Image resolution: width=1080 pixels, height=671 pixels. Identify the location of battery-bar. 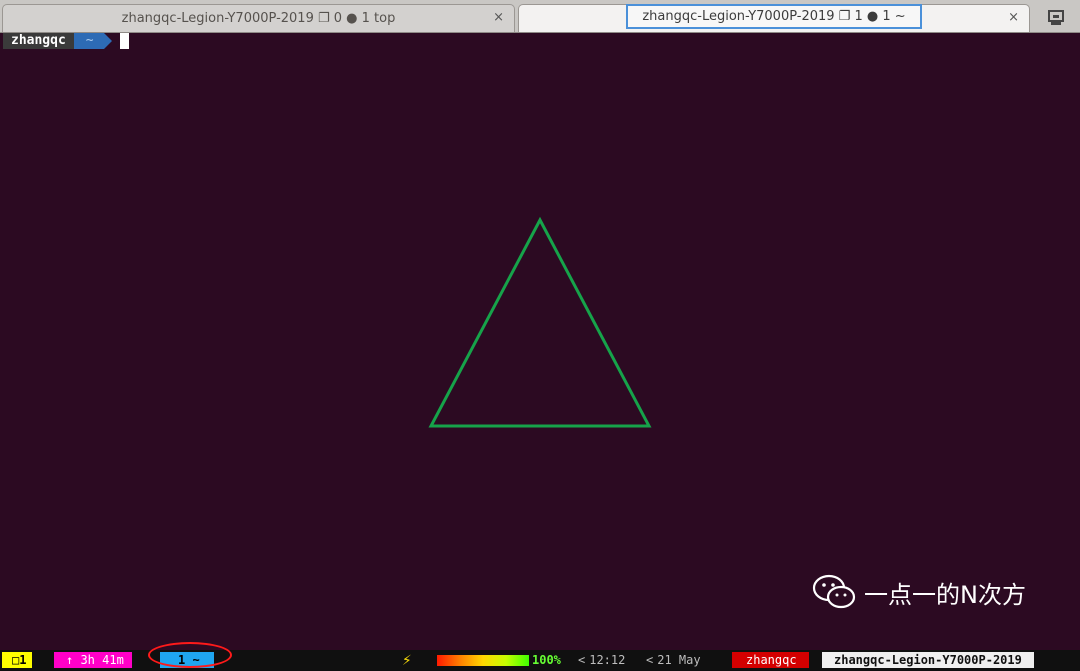
(483, 660).